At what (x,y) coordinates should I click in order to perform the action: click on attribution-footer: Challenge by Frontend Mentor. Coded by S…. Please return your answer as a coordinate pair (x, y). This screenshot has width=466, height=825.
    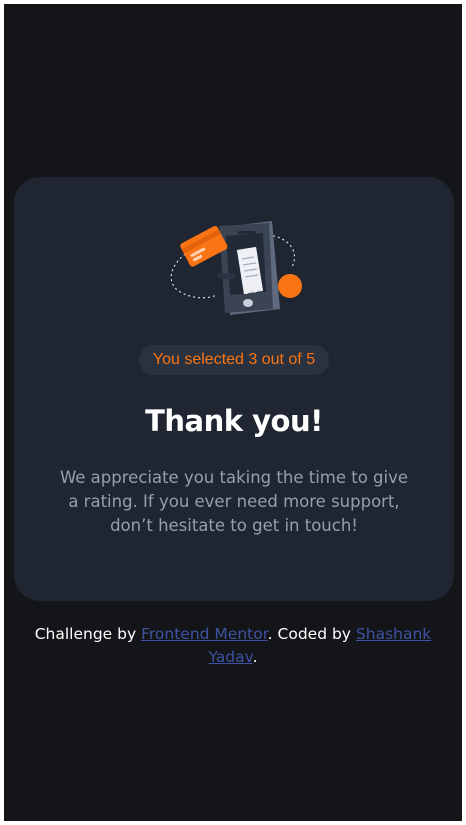
    Looking at the image, I should click on (233, 646).